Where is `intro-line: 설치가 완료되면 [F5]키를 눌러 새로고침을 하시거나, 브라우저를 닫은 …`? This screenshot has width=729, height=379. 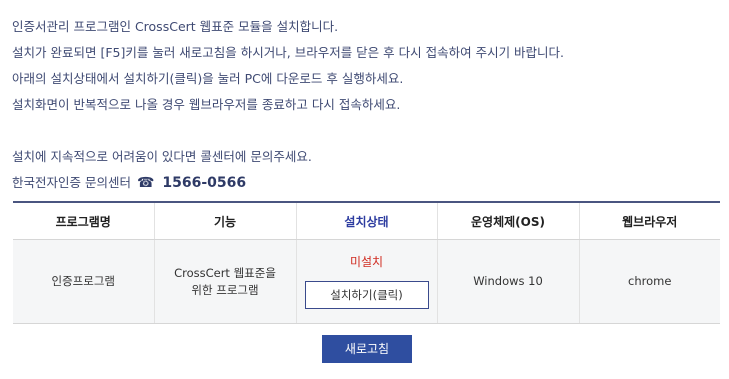
intro-line: 설치가 완료되면 [F5]키를 눌러 새로고침을 하시거나, 브라우저를 닫은 … is located at coordinates (288, 52).